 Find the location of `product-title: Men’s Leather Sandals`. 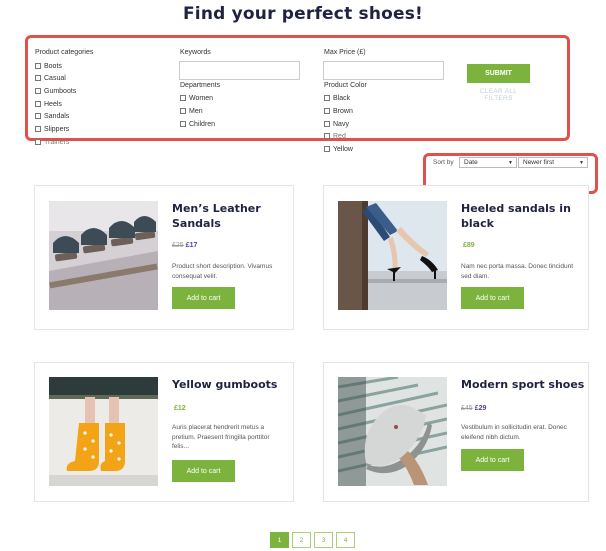

product-title: Men’s Leather Sandals is located at coordinates (216, 216).